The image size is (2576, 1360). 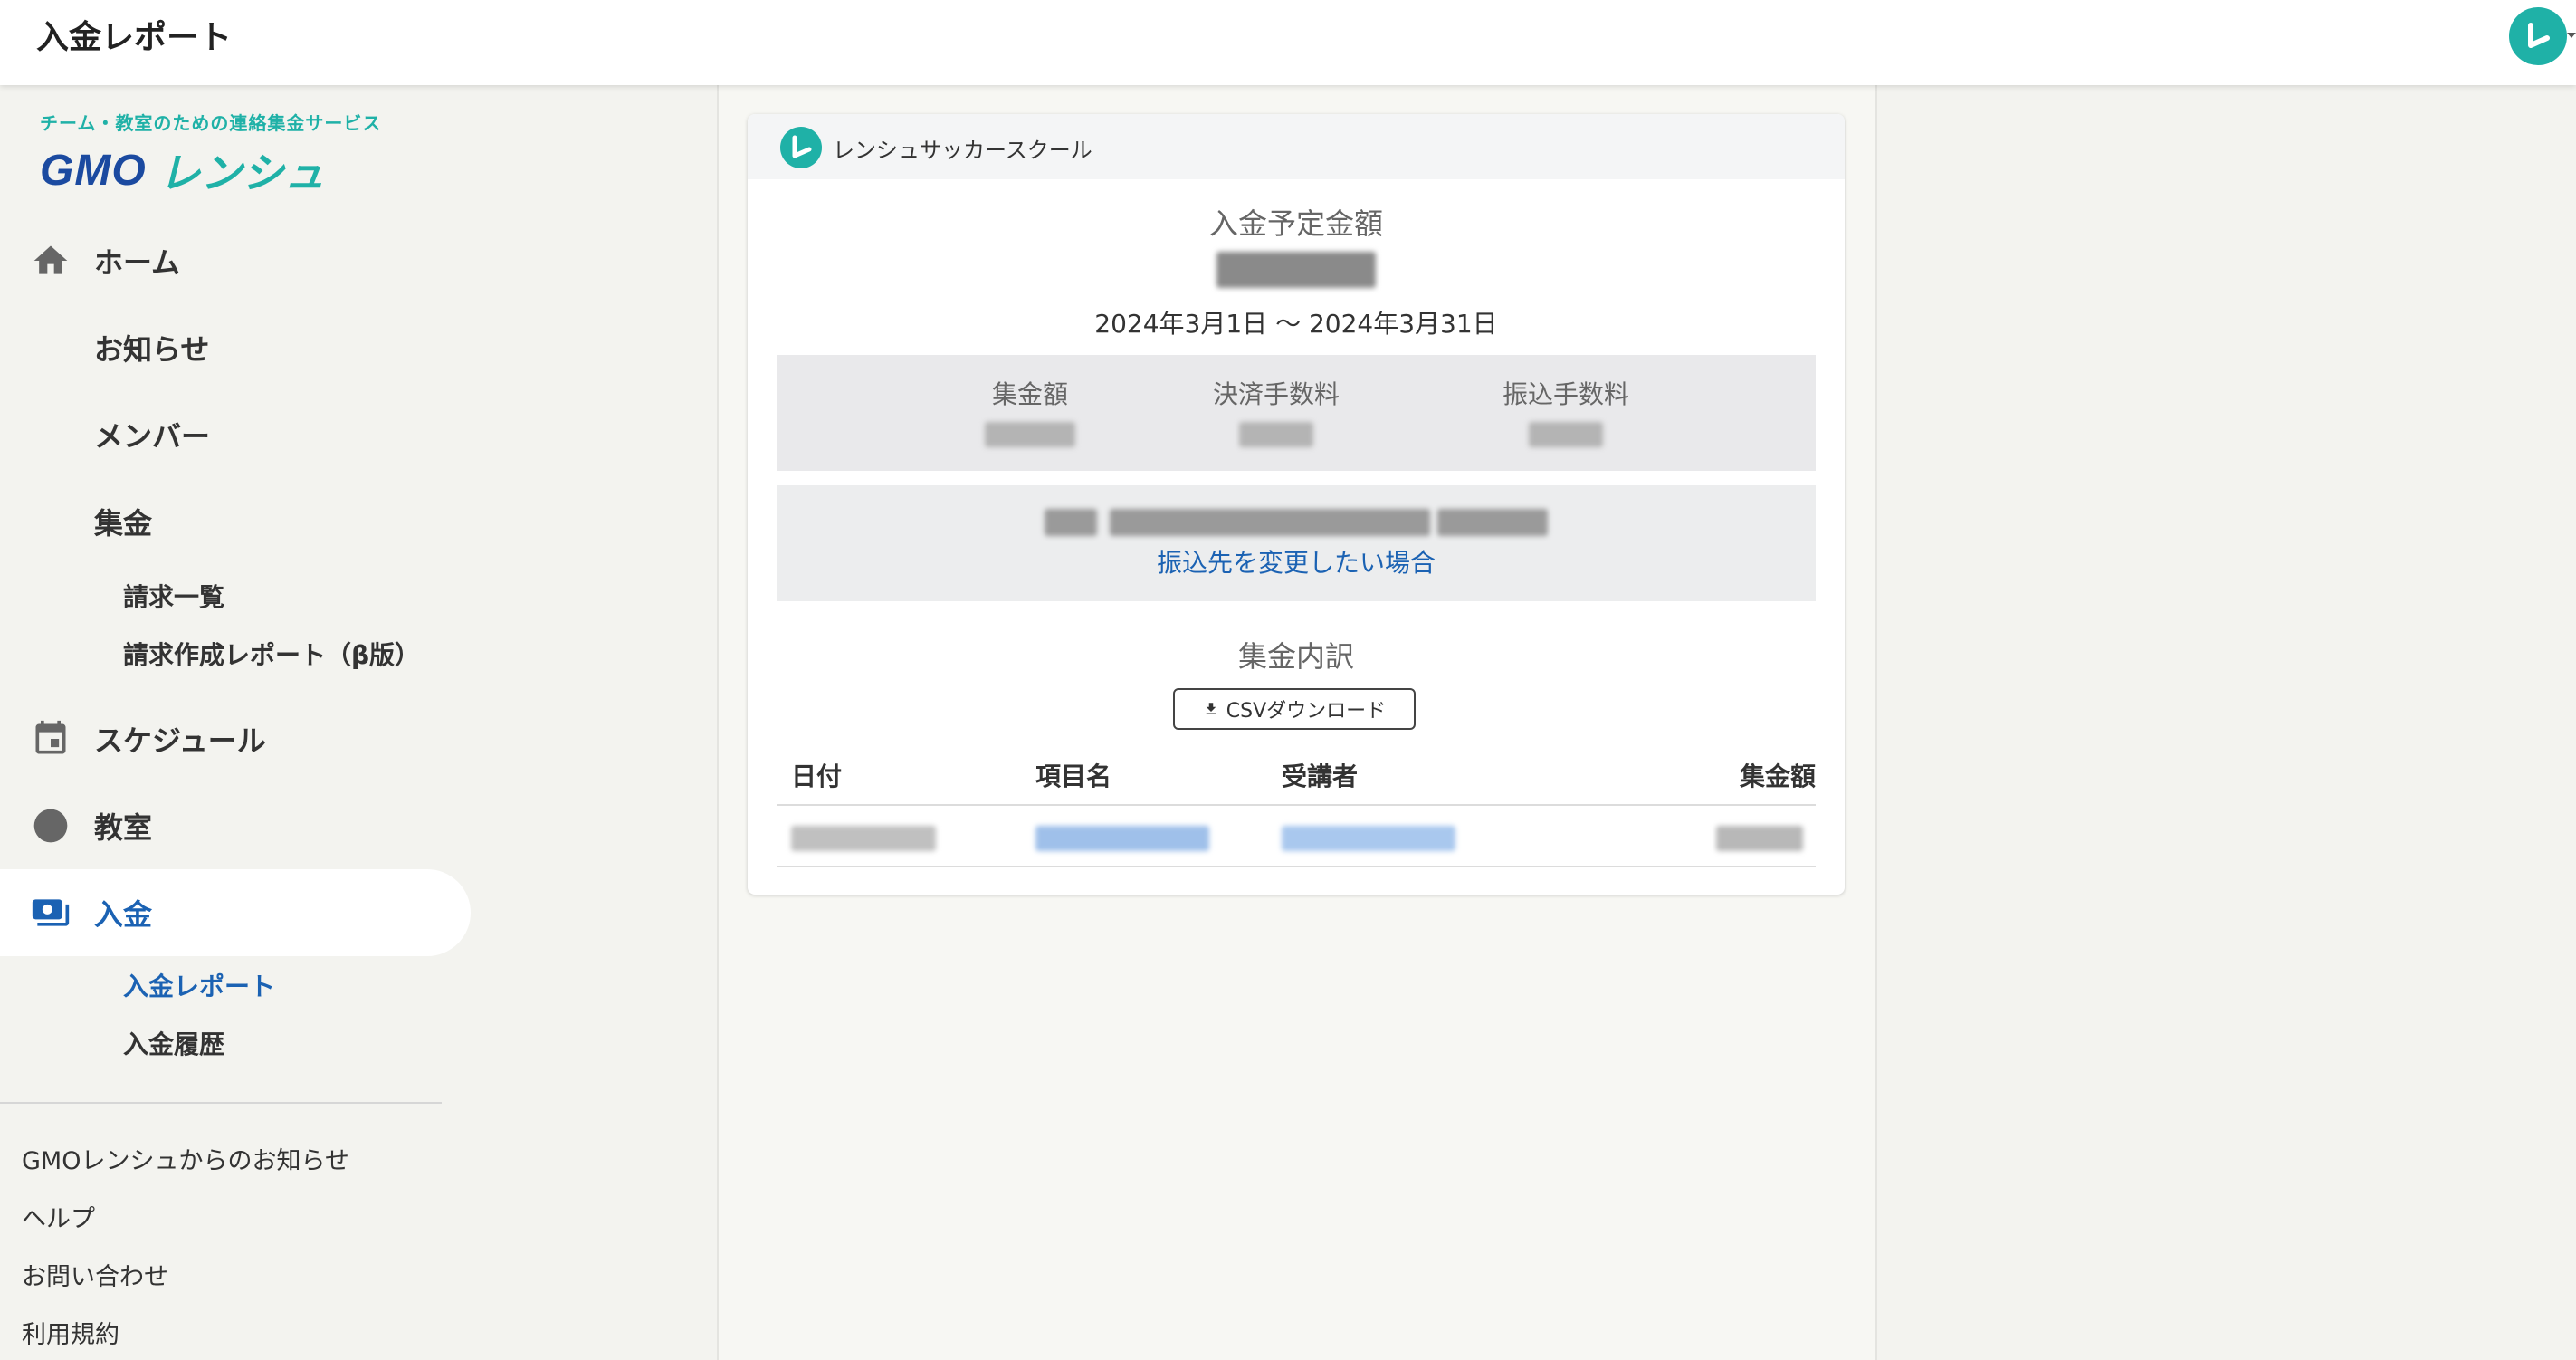 What do you see at coordinates (271, 654) in the screenshot?
I see `sidebar-subitem-invoice-report: 請求作成レポート（β版）` at bounding box center [271, 654].